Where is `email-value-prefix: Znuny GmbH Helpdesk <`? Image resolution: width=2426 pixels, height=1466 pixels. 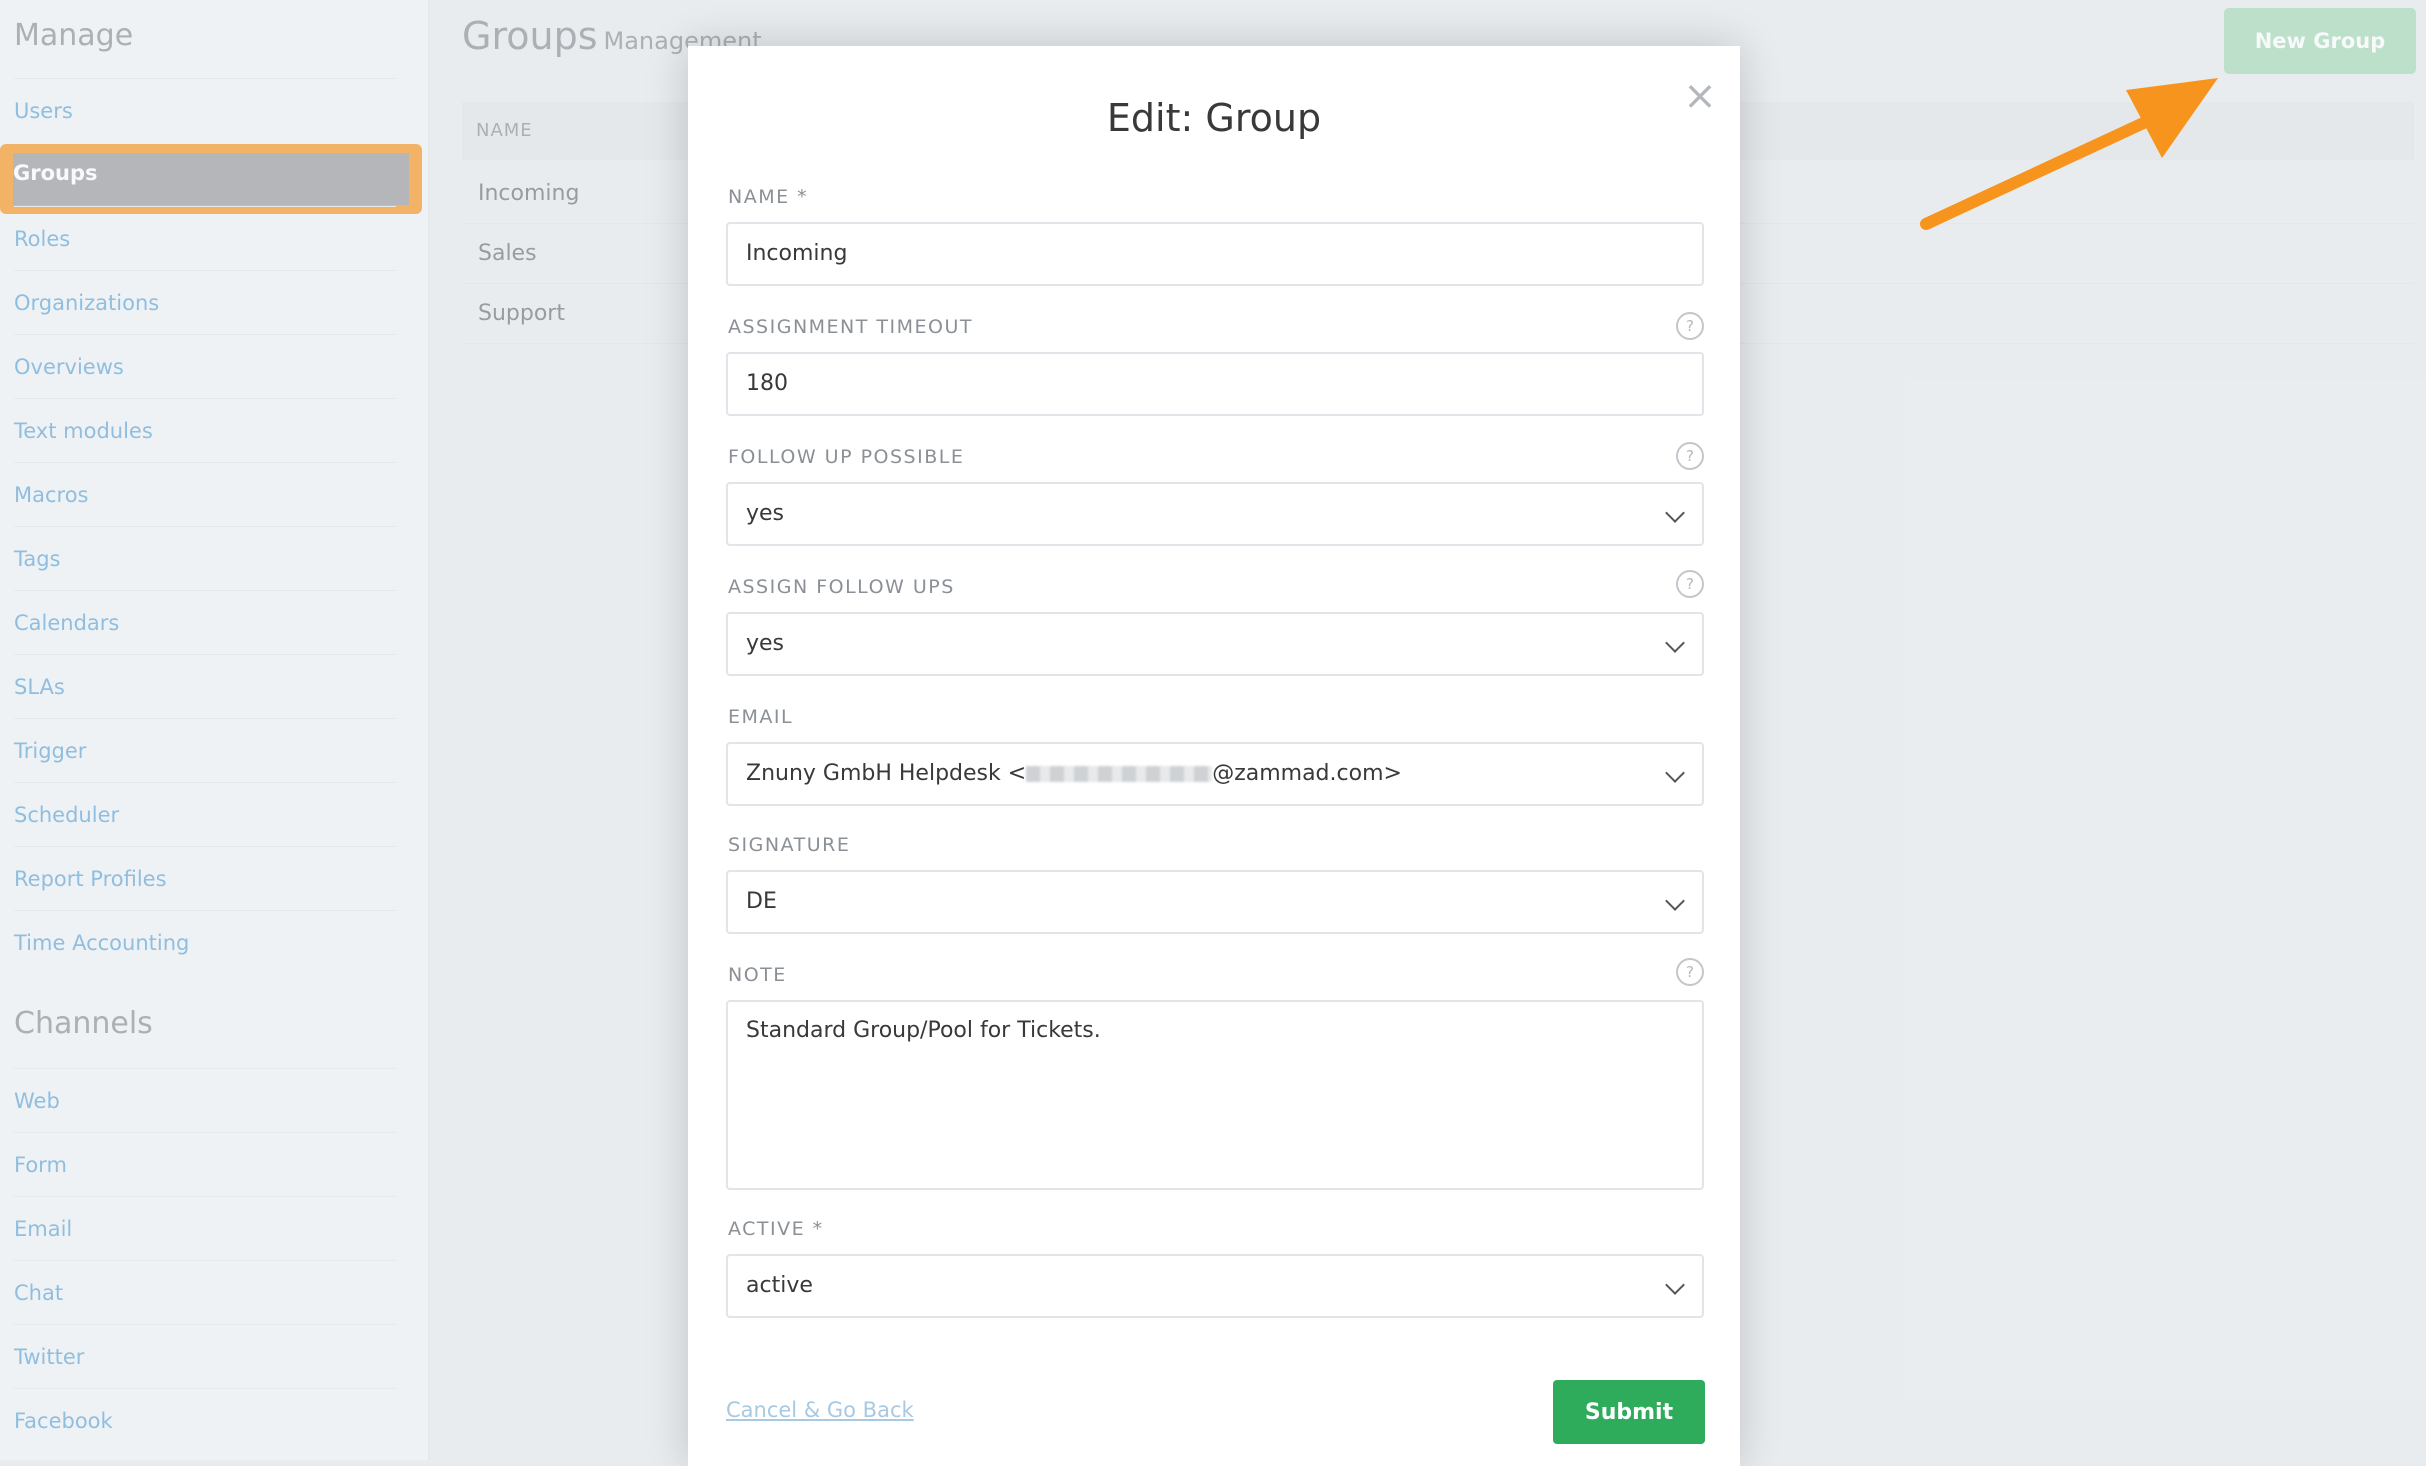
email-value-prefix: Znuny GmbH Helpdesk < is located at coordinates (886, 773).